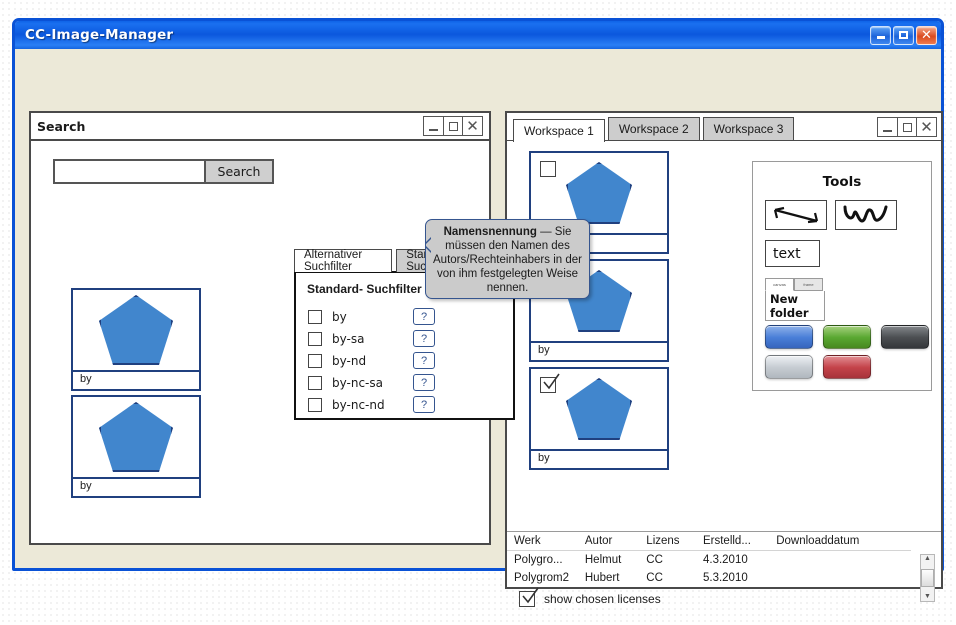  What do you see at coordinates (424, 316) in the screenshot?
I see `help-button-by: ?` at bounding box center [424, 316].